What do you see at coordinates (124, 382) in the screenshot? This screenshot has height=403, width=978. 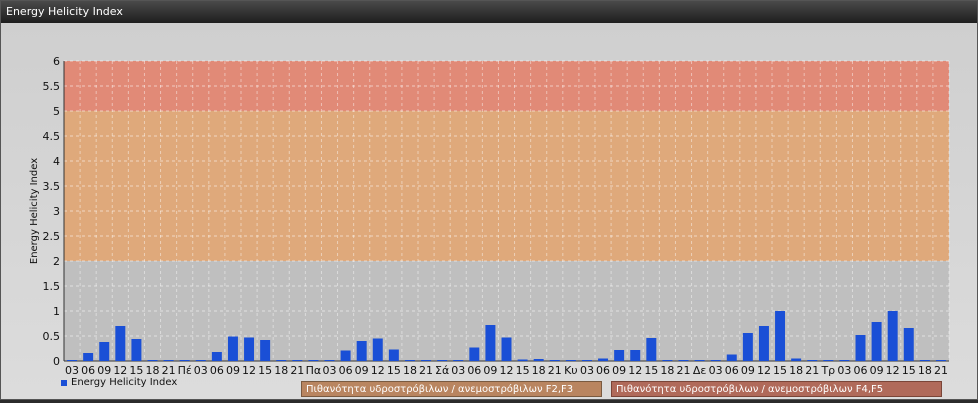 I see `legend-label: Energy Helicity Index` at bounding box center [124, 382].